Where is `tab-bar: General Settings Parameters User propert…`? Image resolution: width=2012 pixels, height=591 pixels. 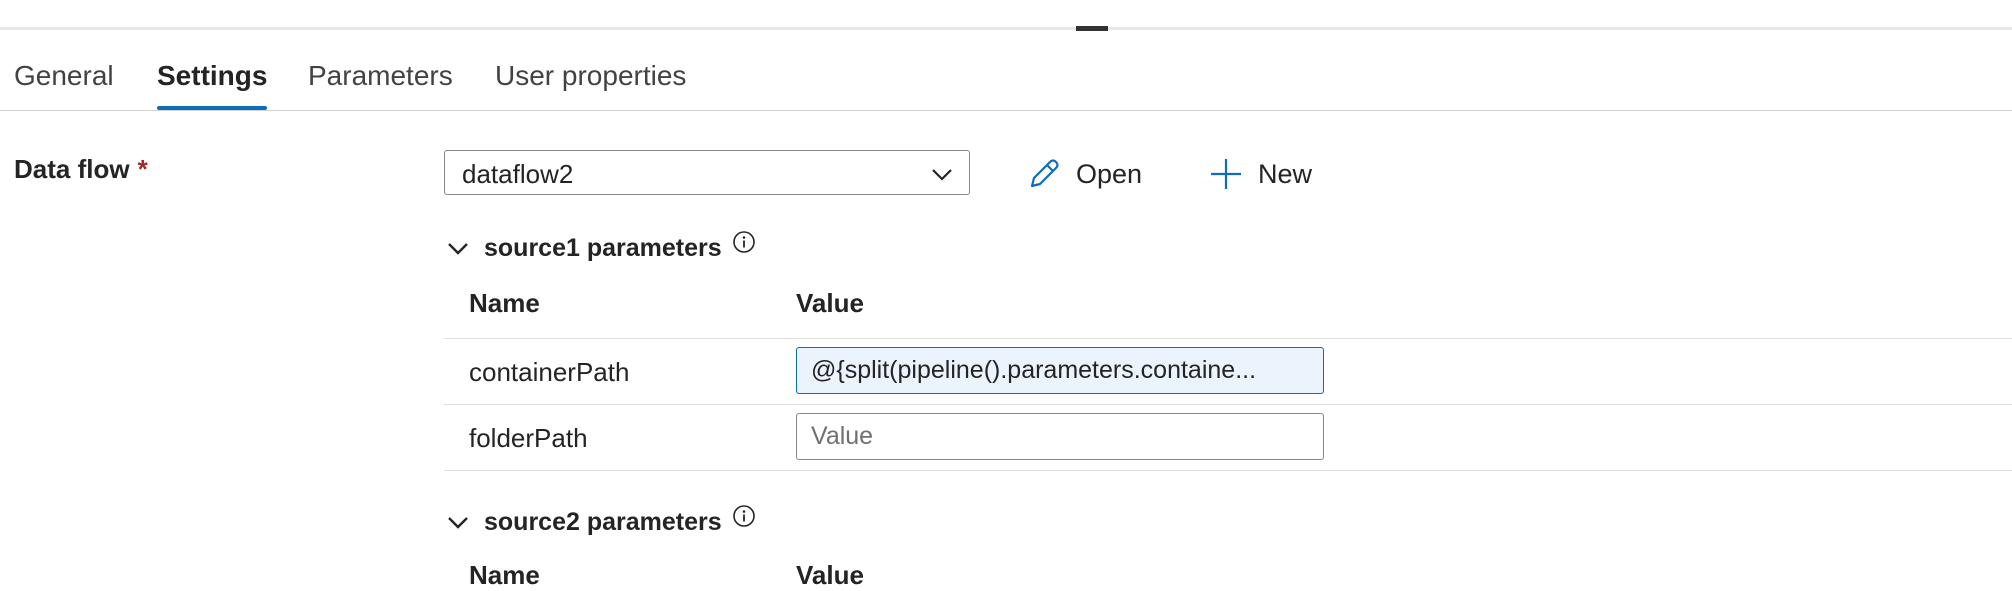 tab-bar: General Settings Parameters User propert… is located at coordinates (1006, 83).